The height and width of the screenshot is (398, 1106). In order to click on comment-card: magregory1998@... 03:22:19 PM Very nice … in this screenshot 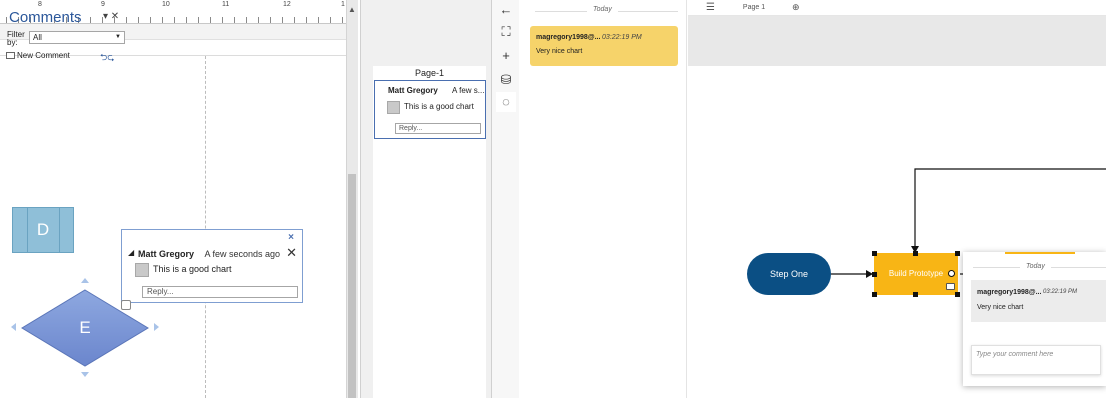, I will do `click(1038, 301)`.